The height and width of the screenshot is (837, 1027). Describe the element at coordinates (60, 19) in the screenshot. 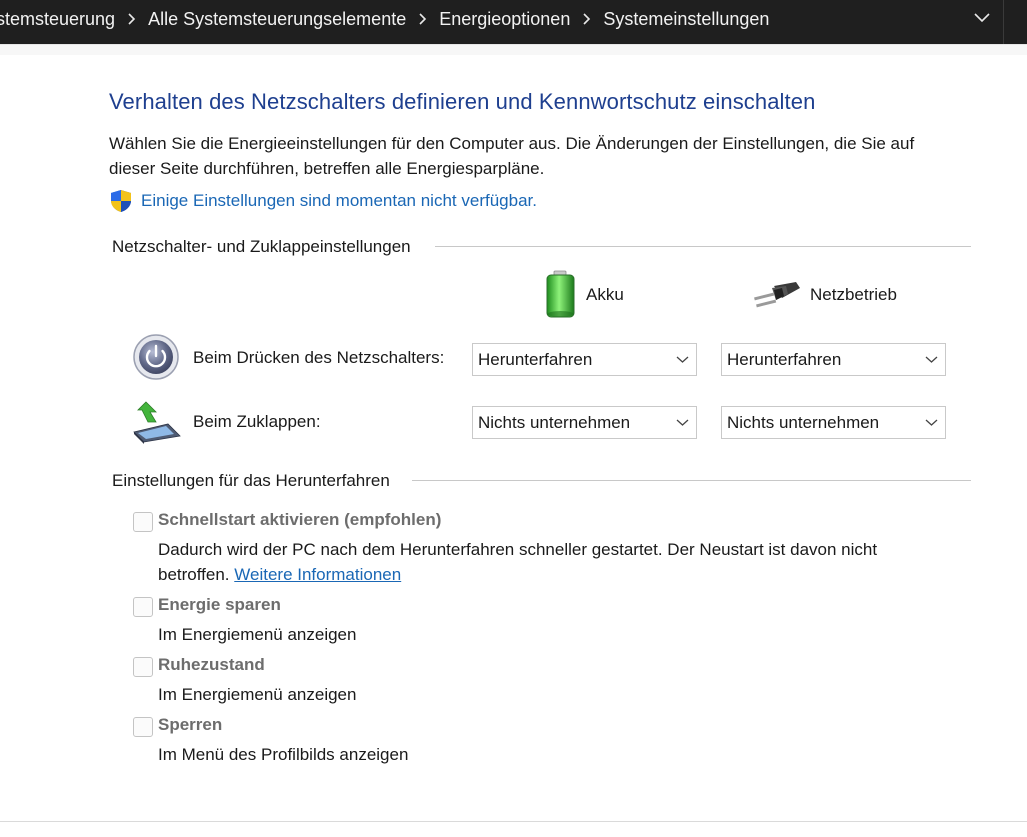

I see `breadcrumb-item-systemsteuerung: stemsteuerung` at that location.